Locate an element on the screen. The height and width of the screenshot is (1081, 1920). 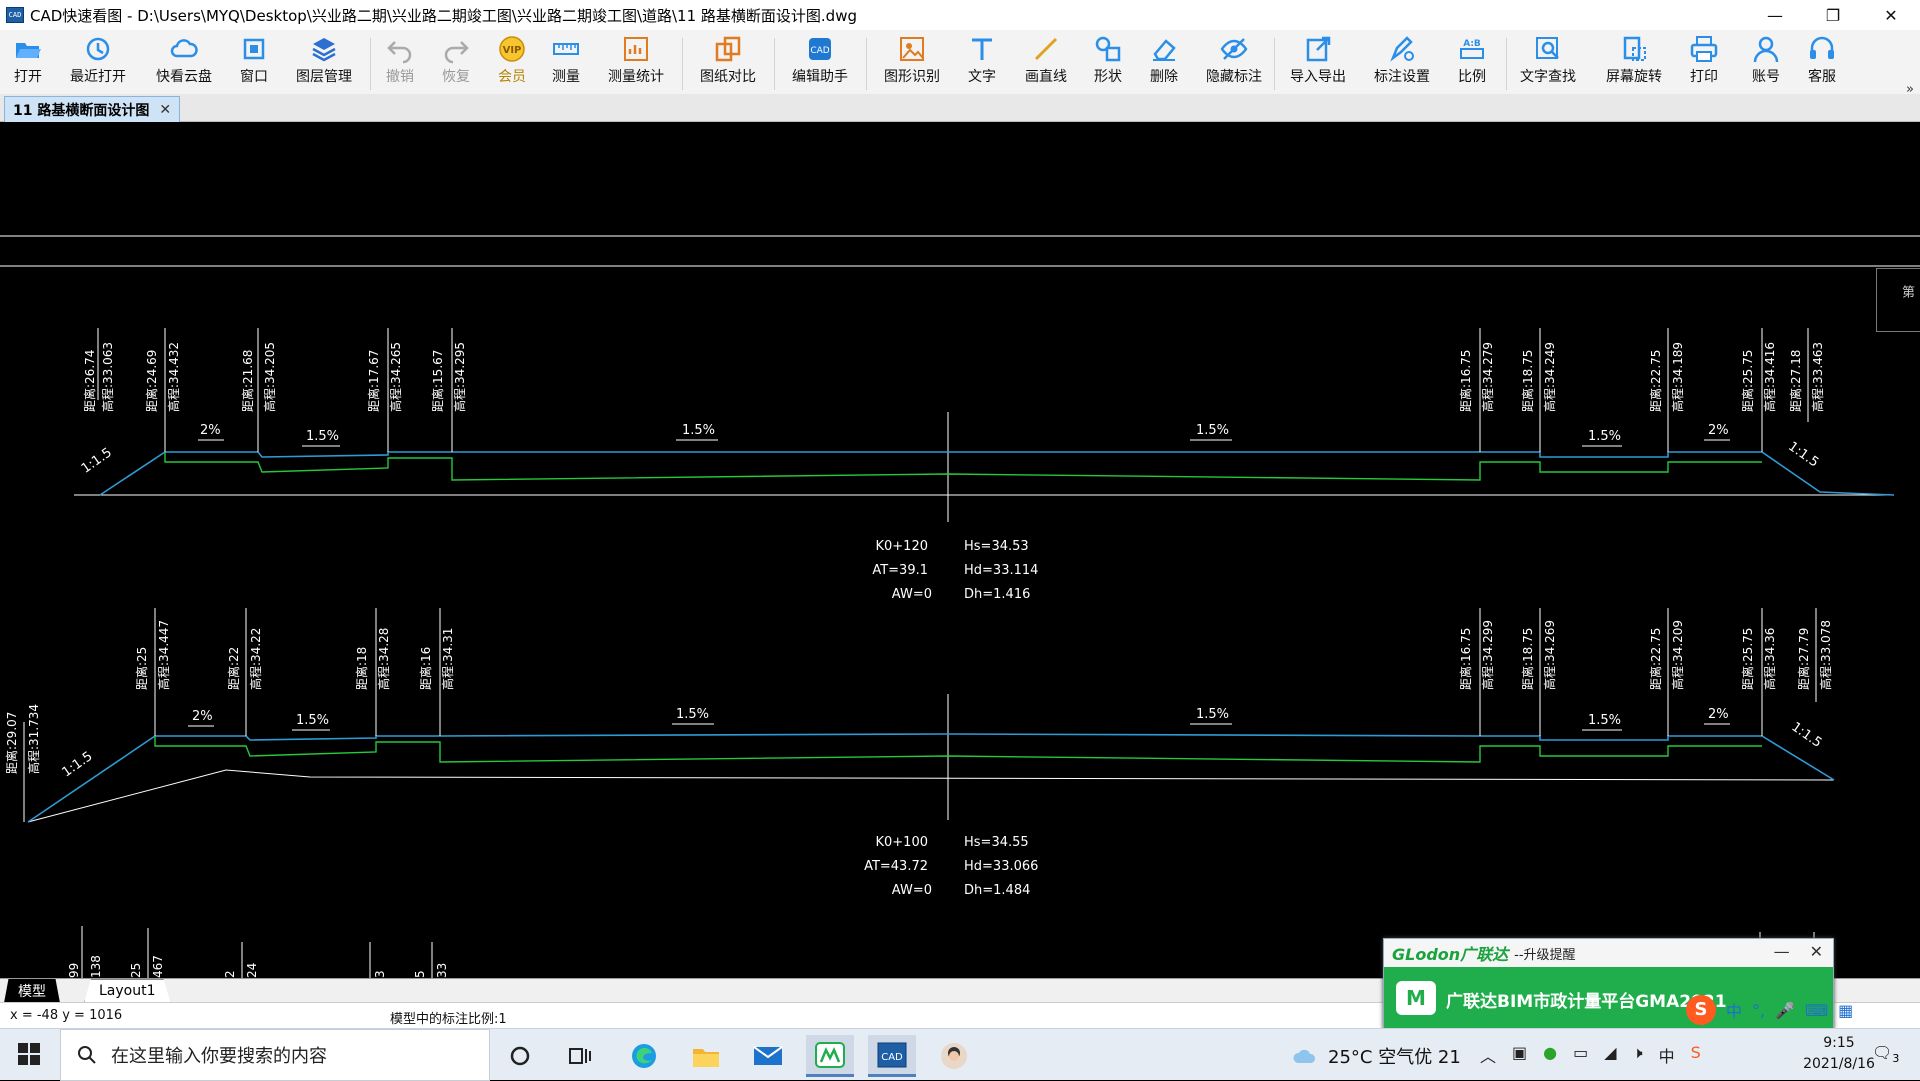
toolbar-annotation-settings-button: 标注设置 is located at coordinates (1402, 60).